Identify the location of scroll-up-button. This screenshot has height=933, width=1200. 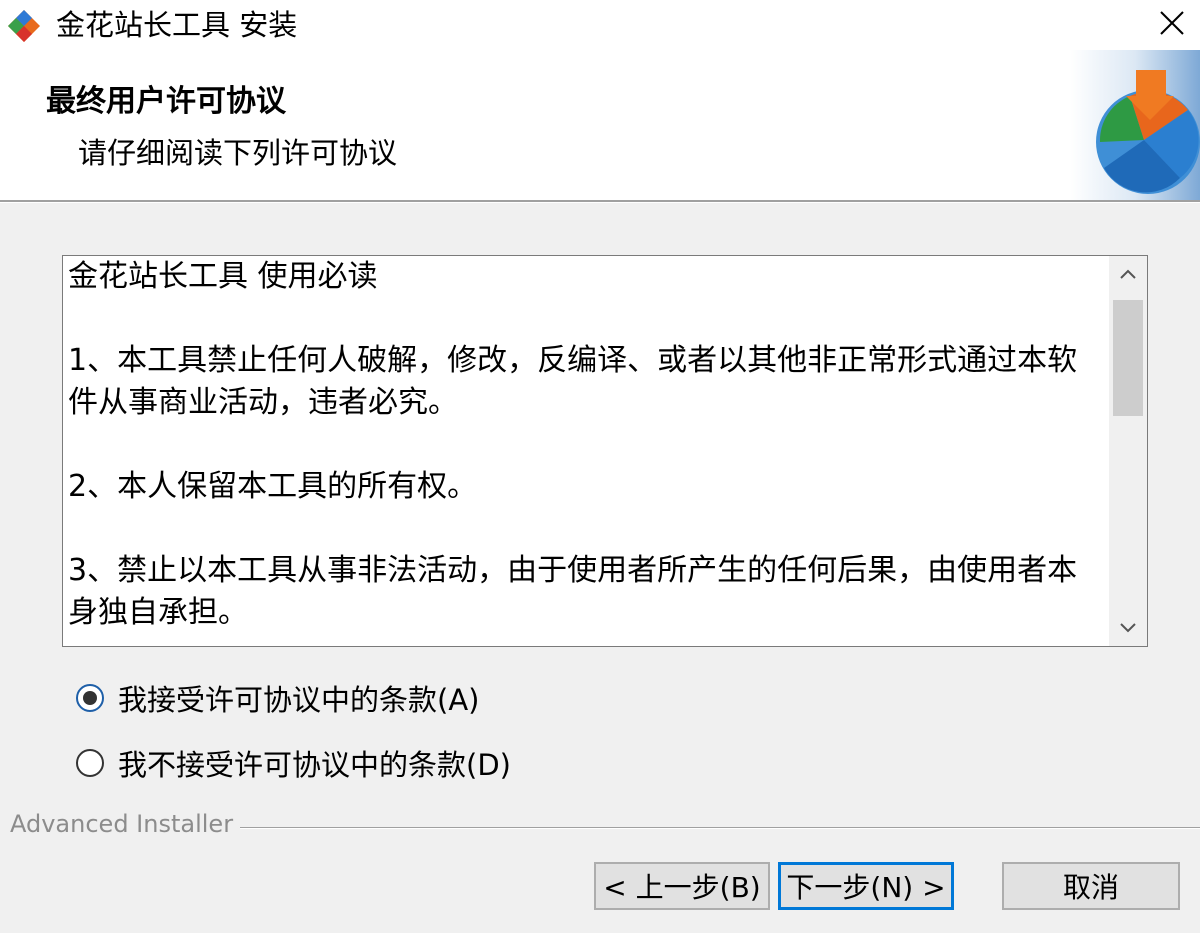
(1128, 274).